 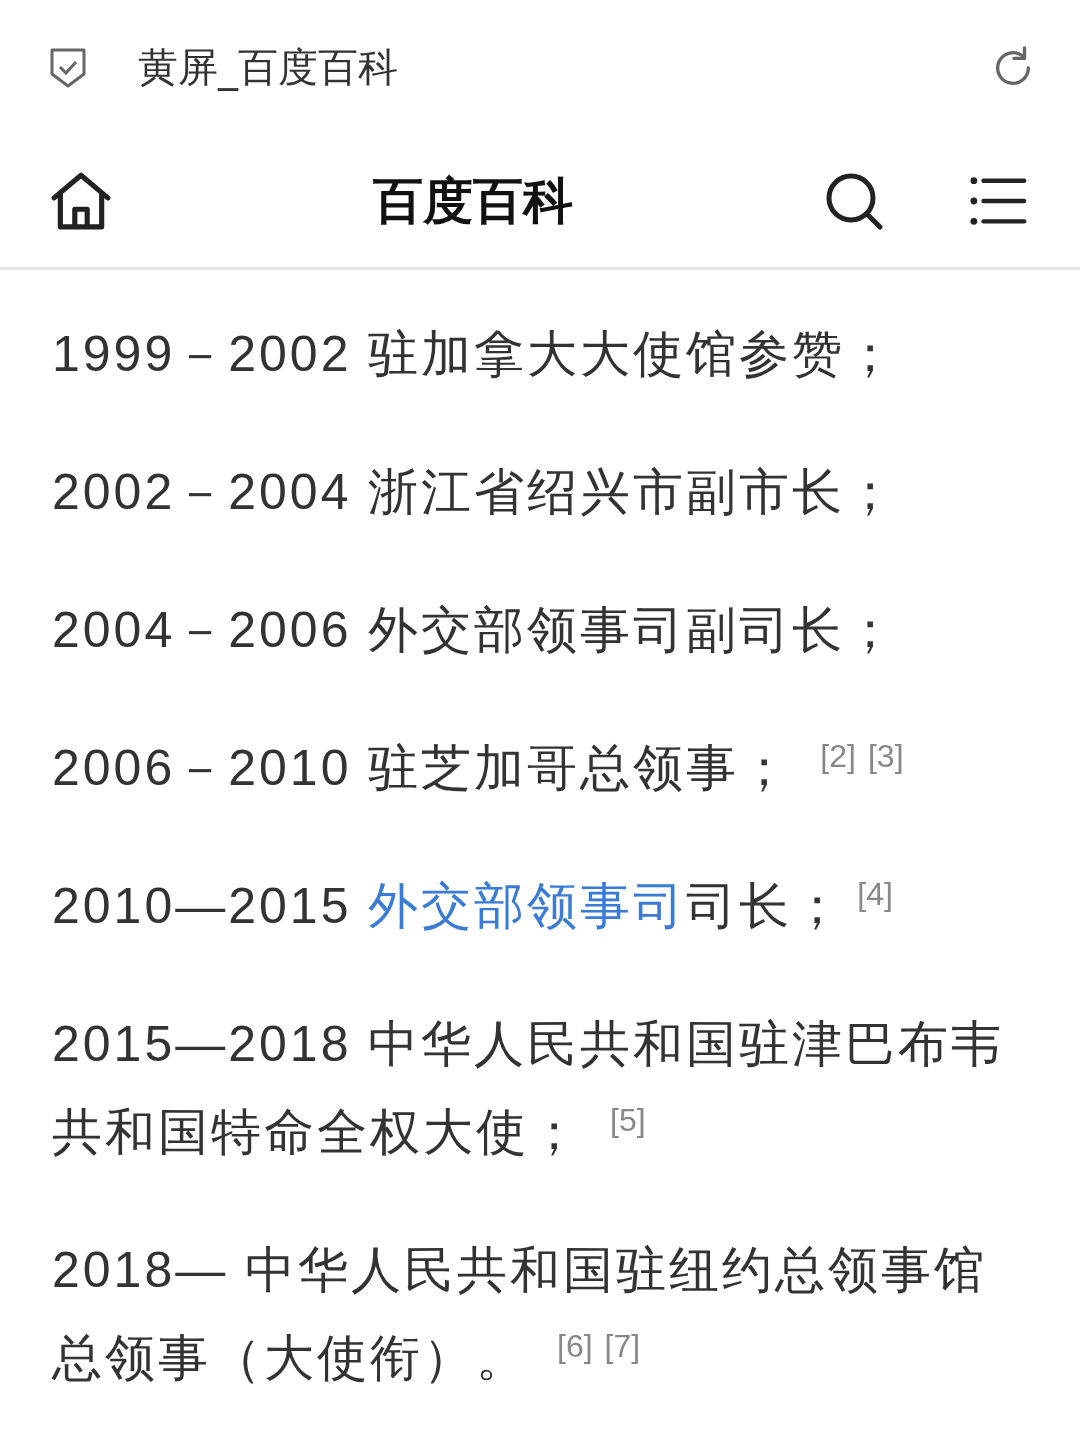 I want to click on citation-link: [3], so click(x=885, y=756).